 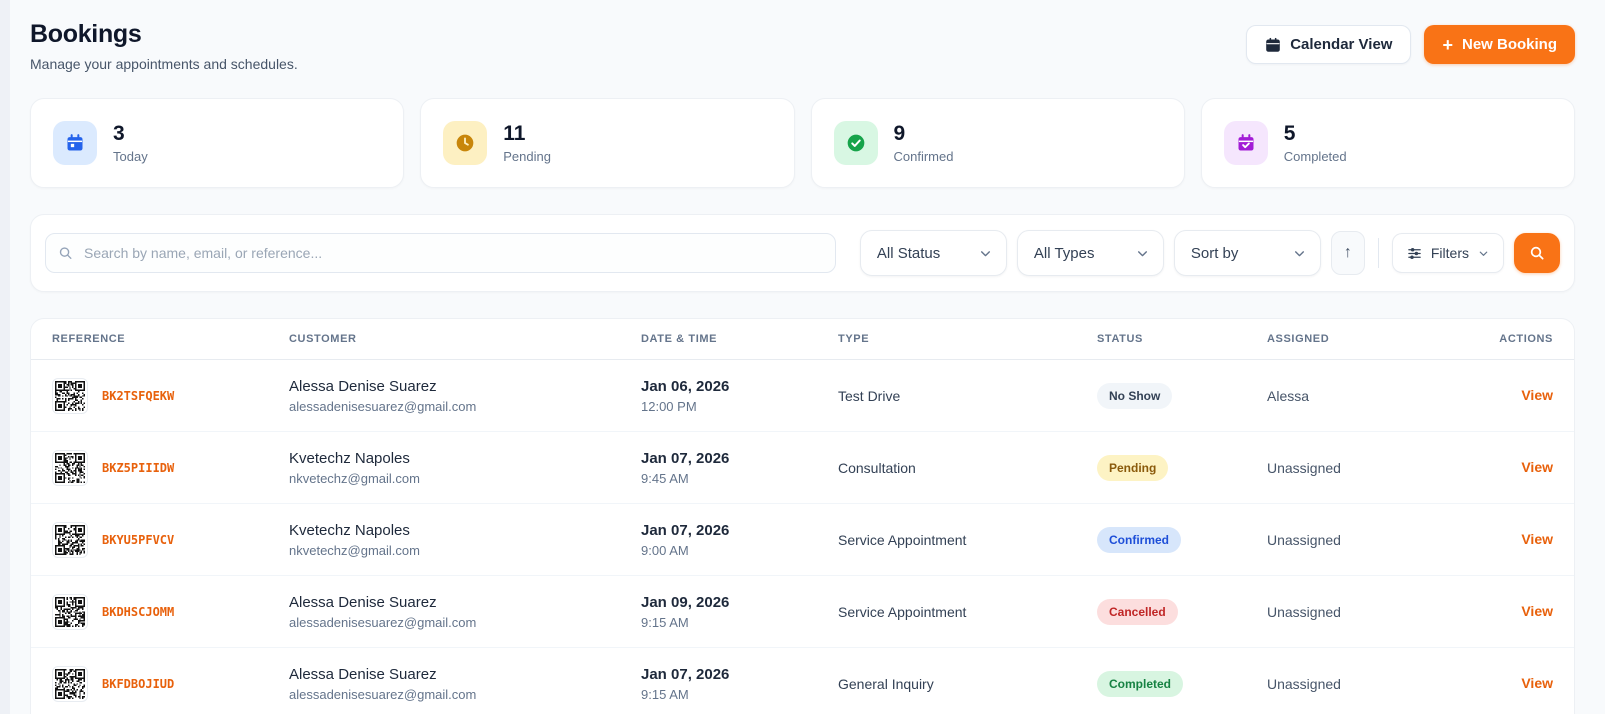 What do you see at coordinates (89, 339) in the screenshot?
I see `column-header-reference: REFERENCE` at bounding box center [89, 339].